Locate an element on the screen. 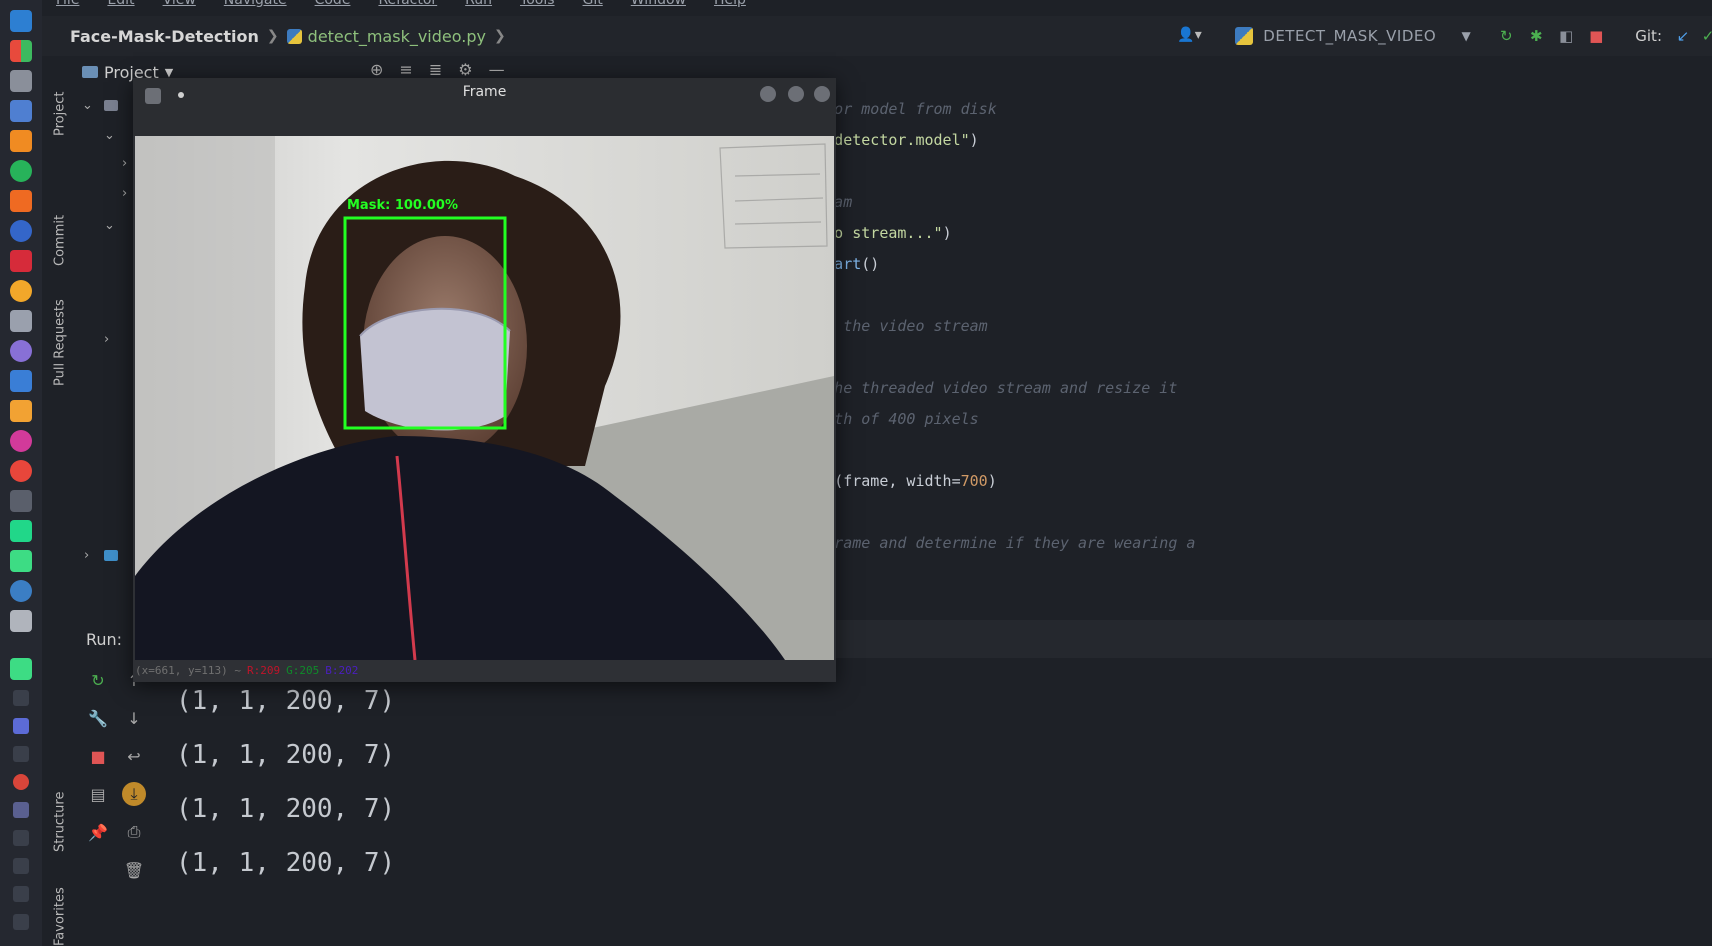  pin-icon: 📌 is located at coordinates (98, 832).